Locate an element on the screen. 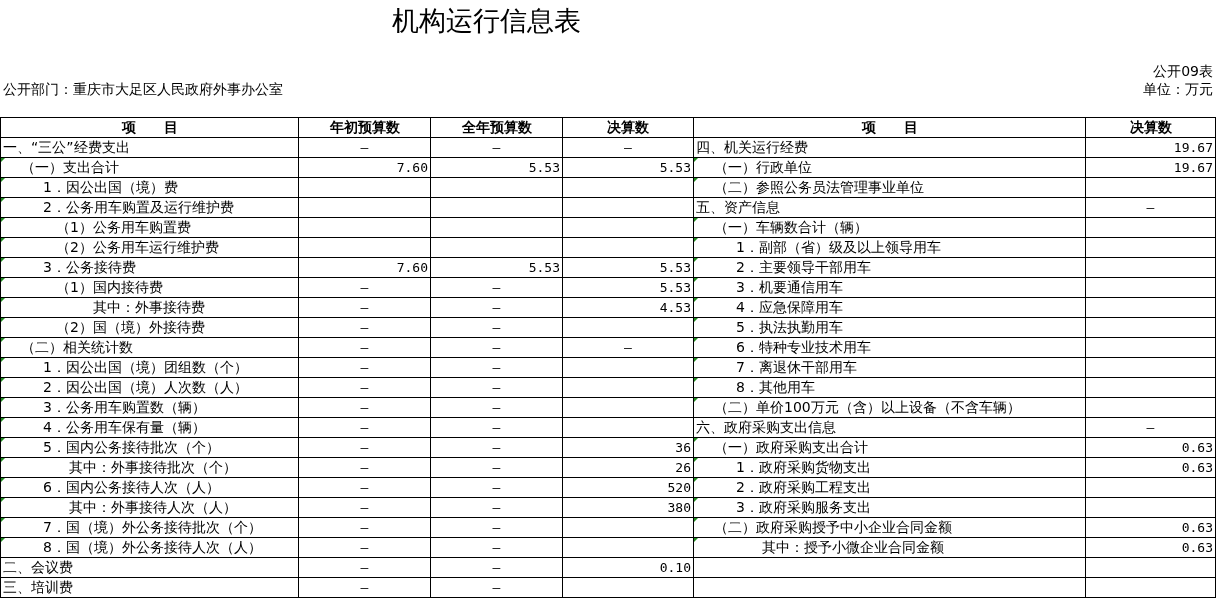 This screenshot has width=1217, height=598. row-label: 4．公务用车保有量（辆） is located at coordinates (124, 427).